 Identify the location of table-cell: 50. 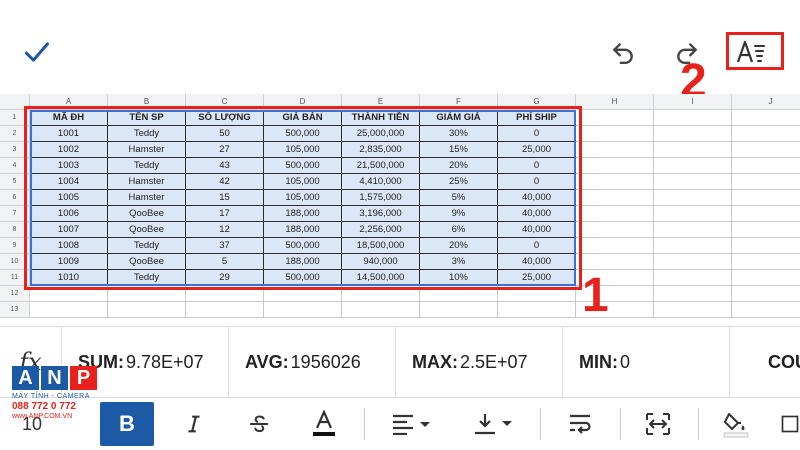
(225, 134).